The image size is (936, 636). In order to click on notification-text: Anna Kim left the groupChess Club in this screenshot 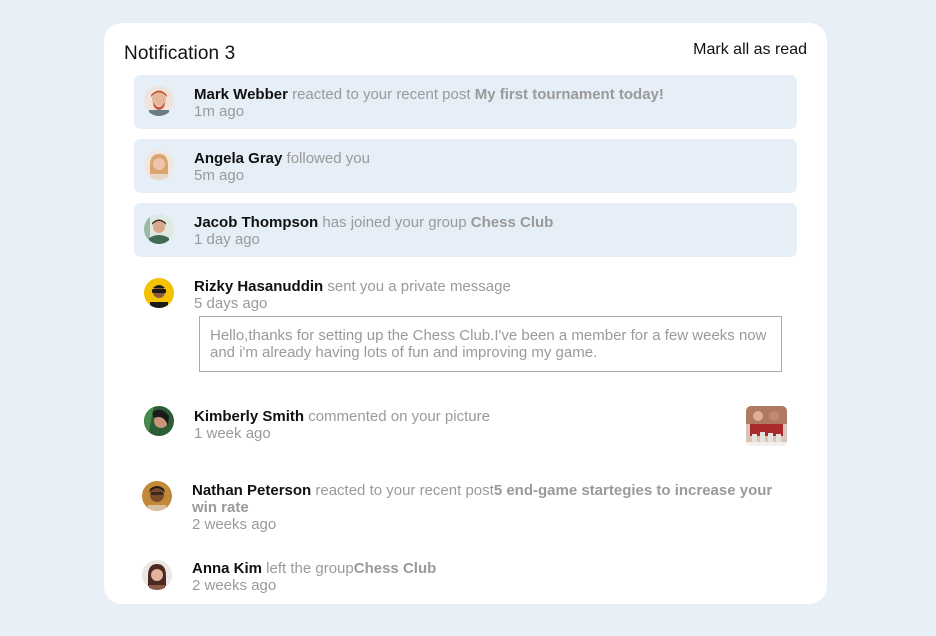, I will do `click(314, 568)`.